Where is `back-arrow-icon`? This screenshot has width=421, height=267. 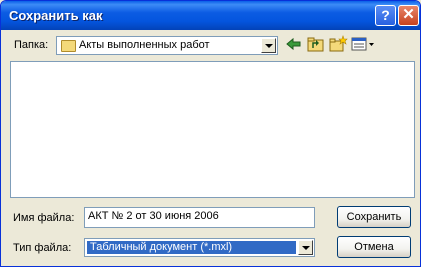
back-arrow-icon is located at coordinates (293, 44).